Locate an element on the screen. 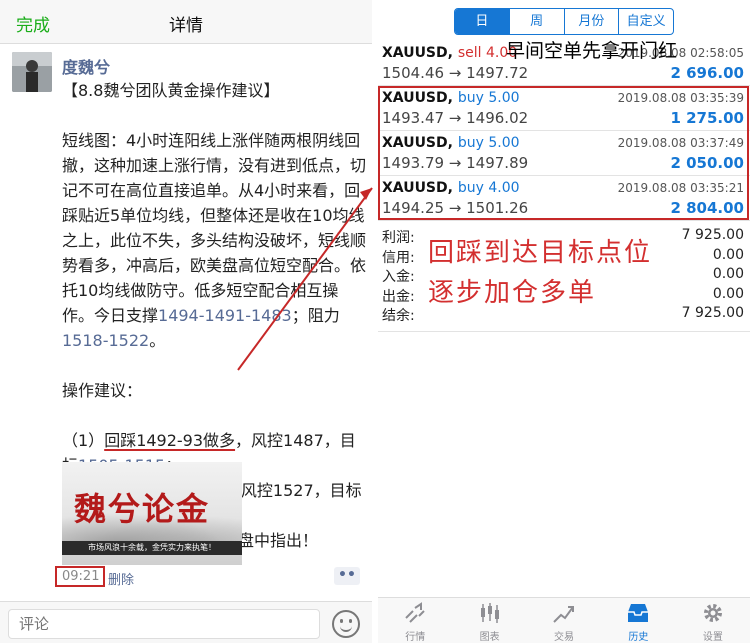 Image resolution: width=750 pixels, height=643 pixels. emoji-icon is located at coordinates (346, 624).